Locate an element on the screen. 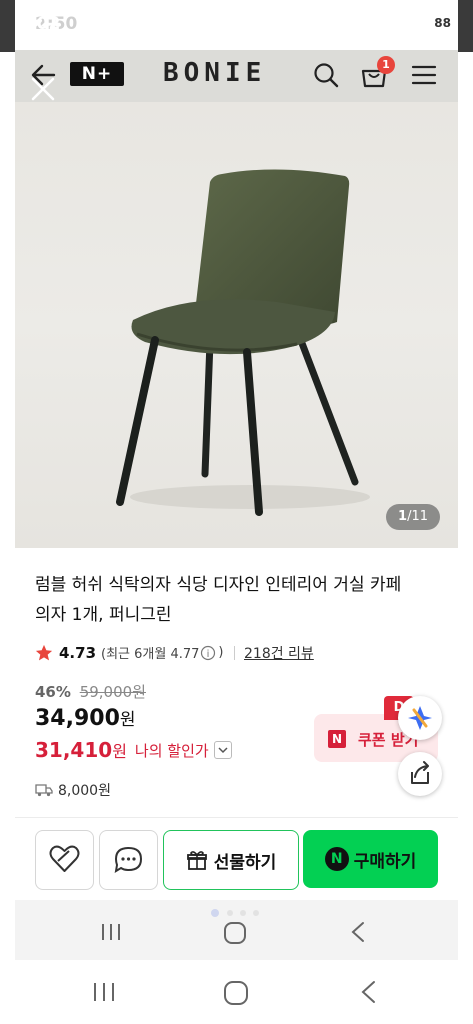  image-counter-total: /11 is located at coordinates (417, 516).